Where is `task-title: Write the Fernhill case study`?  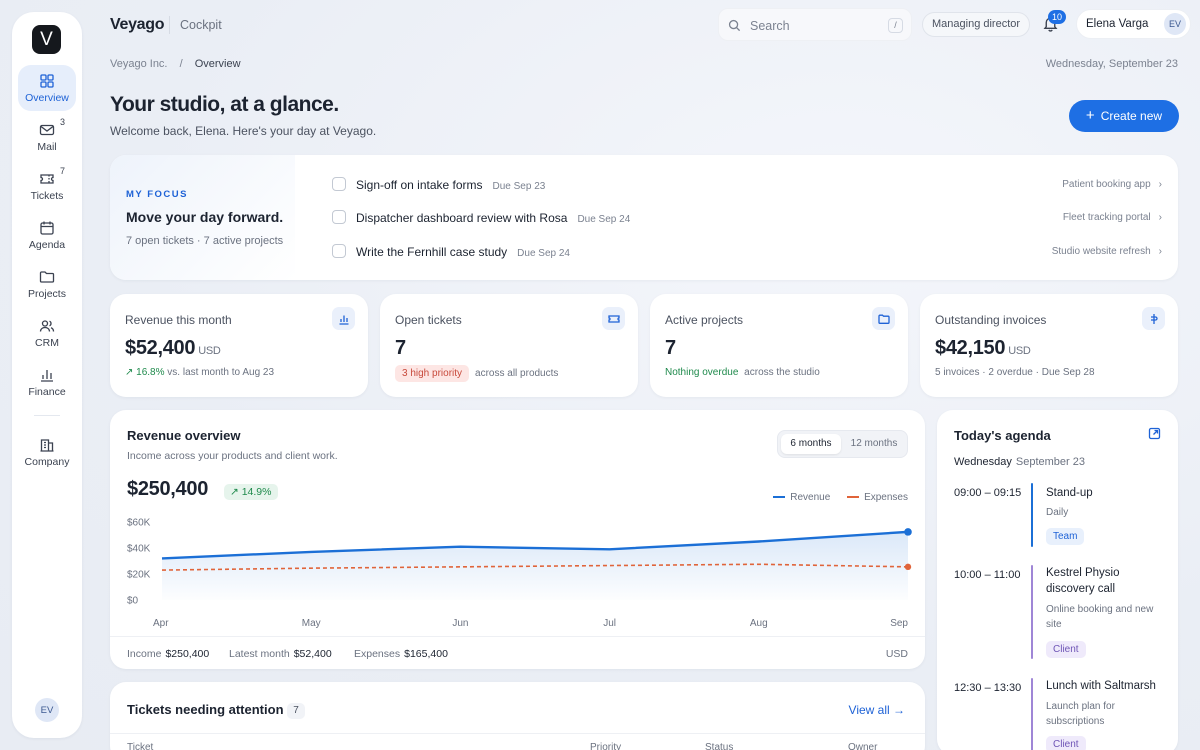 task-title: Write the Fernhill case study is located at coordinates (432, 252).